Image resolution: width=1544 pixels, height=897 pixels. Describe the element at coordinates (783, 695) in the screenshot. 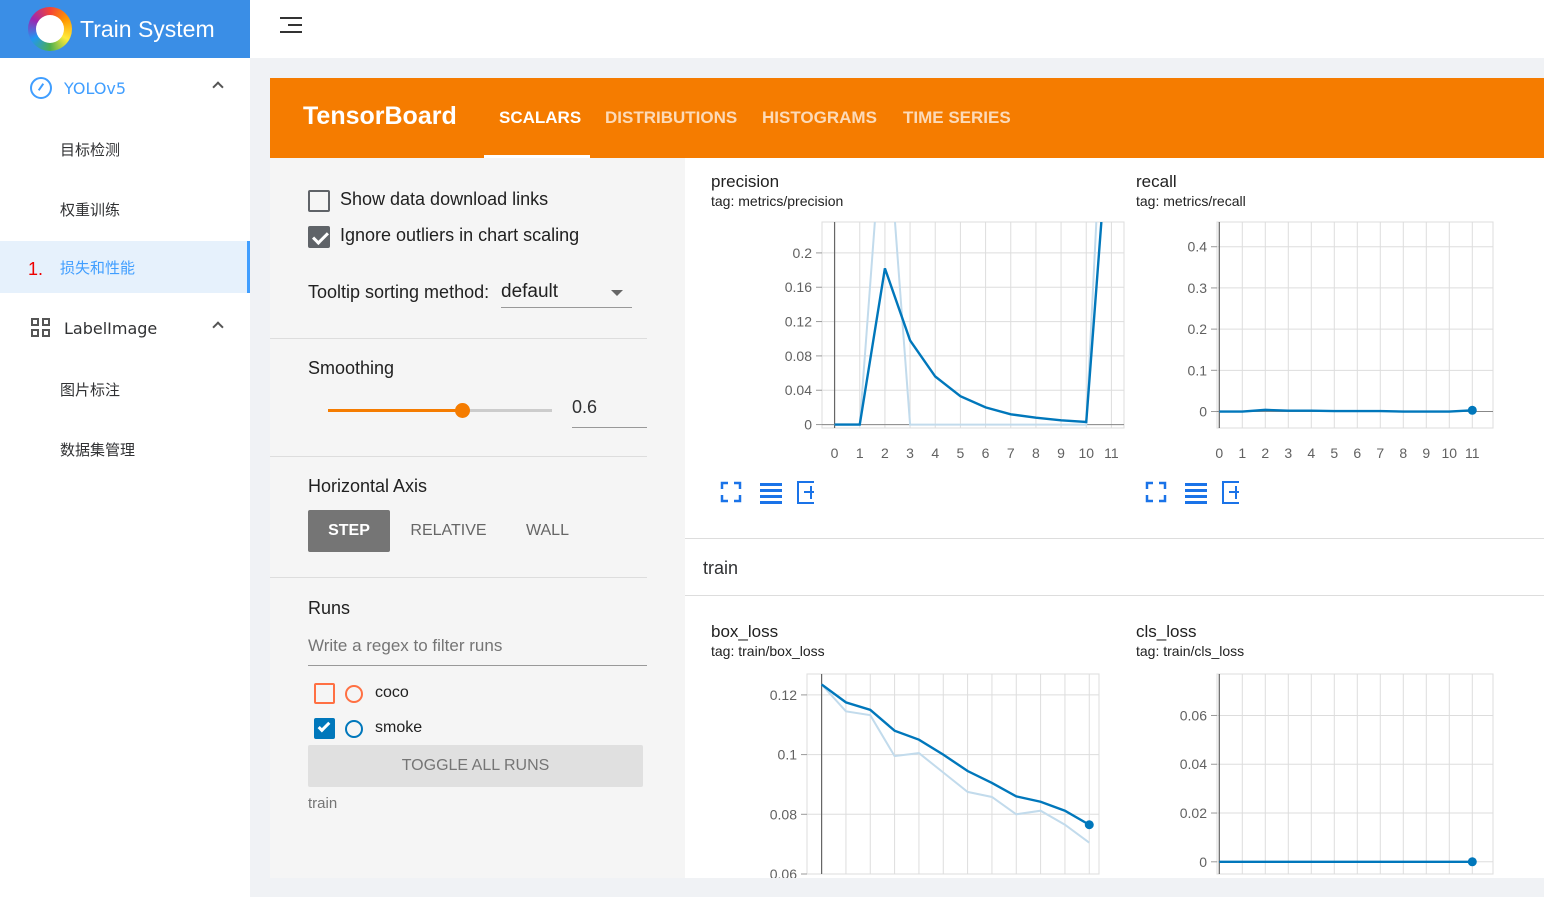

I see `y-tick-label: 0.12` at that location.